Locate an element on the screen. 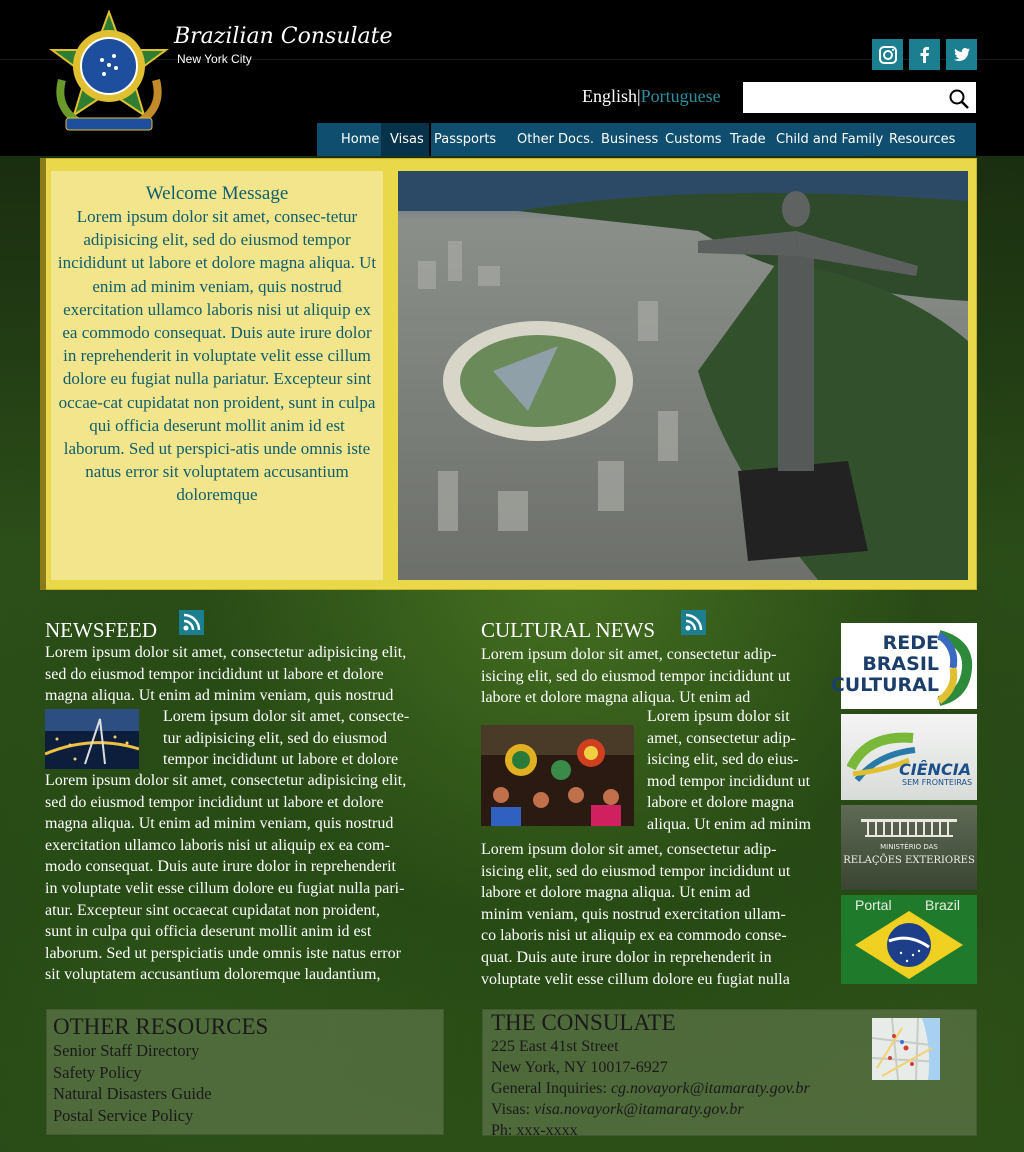 The width and height of the screenshot is (1024, 1152). cultural-rss-button is located at coordinates (693, 622).